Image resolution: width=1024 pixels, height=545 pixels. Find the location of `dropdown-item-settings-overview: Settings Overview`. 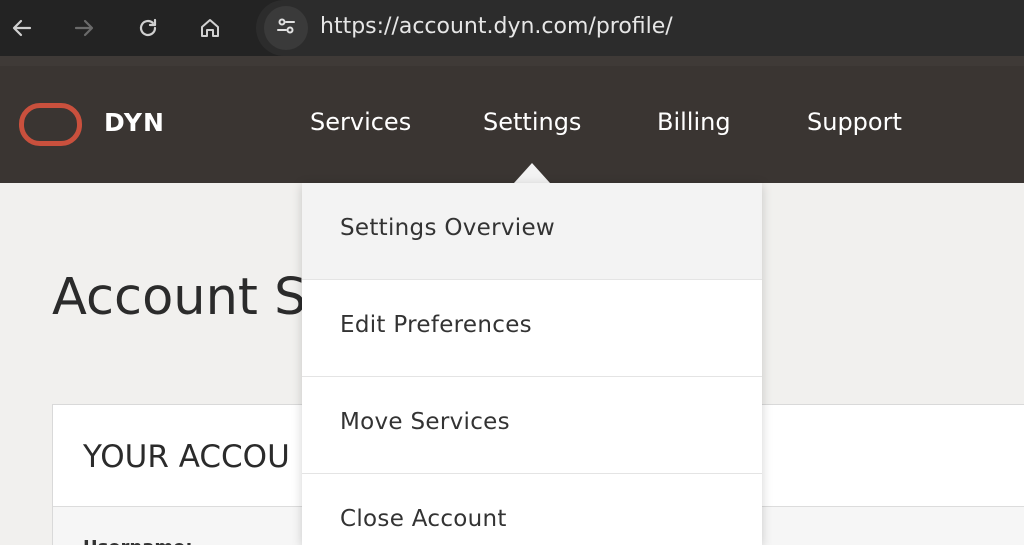

dropdown-item-settings-overview: Settings Overview is located at coordinates (532, 231).